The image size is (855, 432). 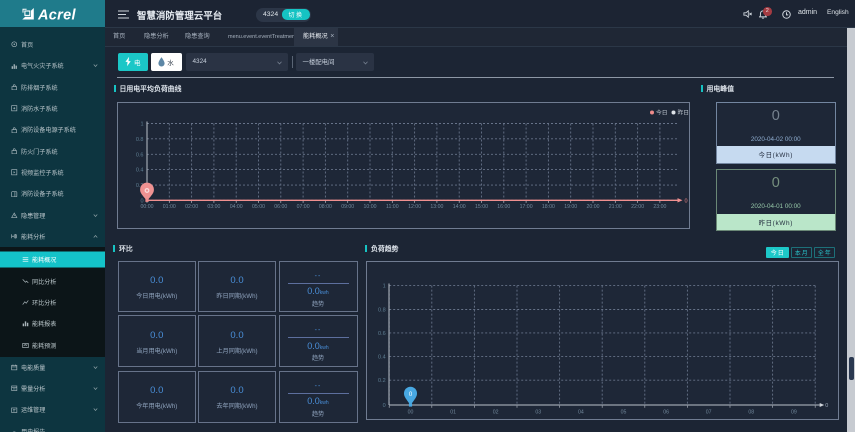 I want to click on svg-text: 01:00, so click(x=169, y=207).